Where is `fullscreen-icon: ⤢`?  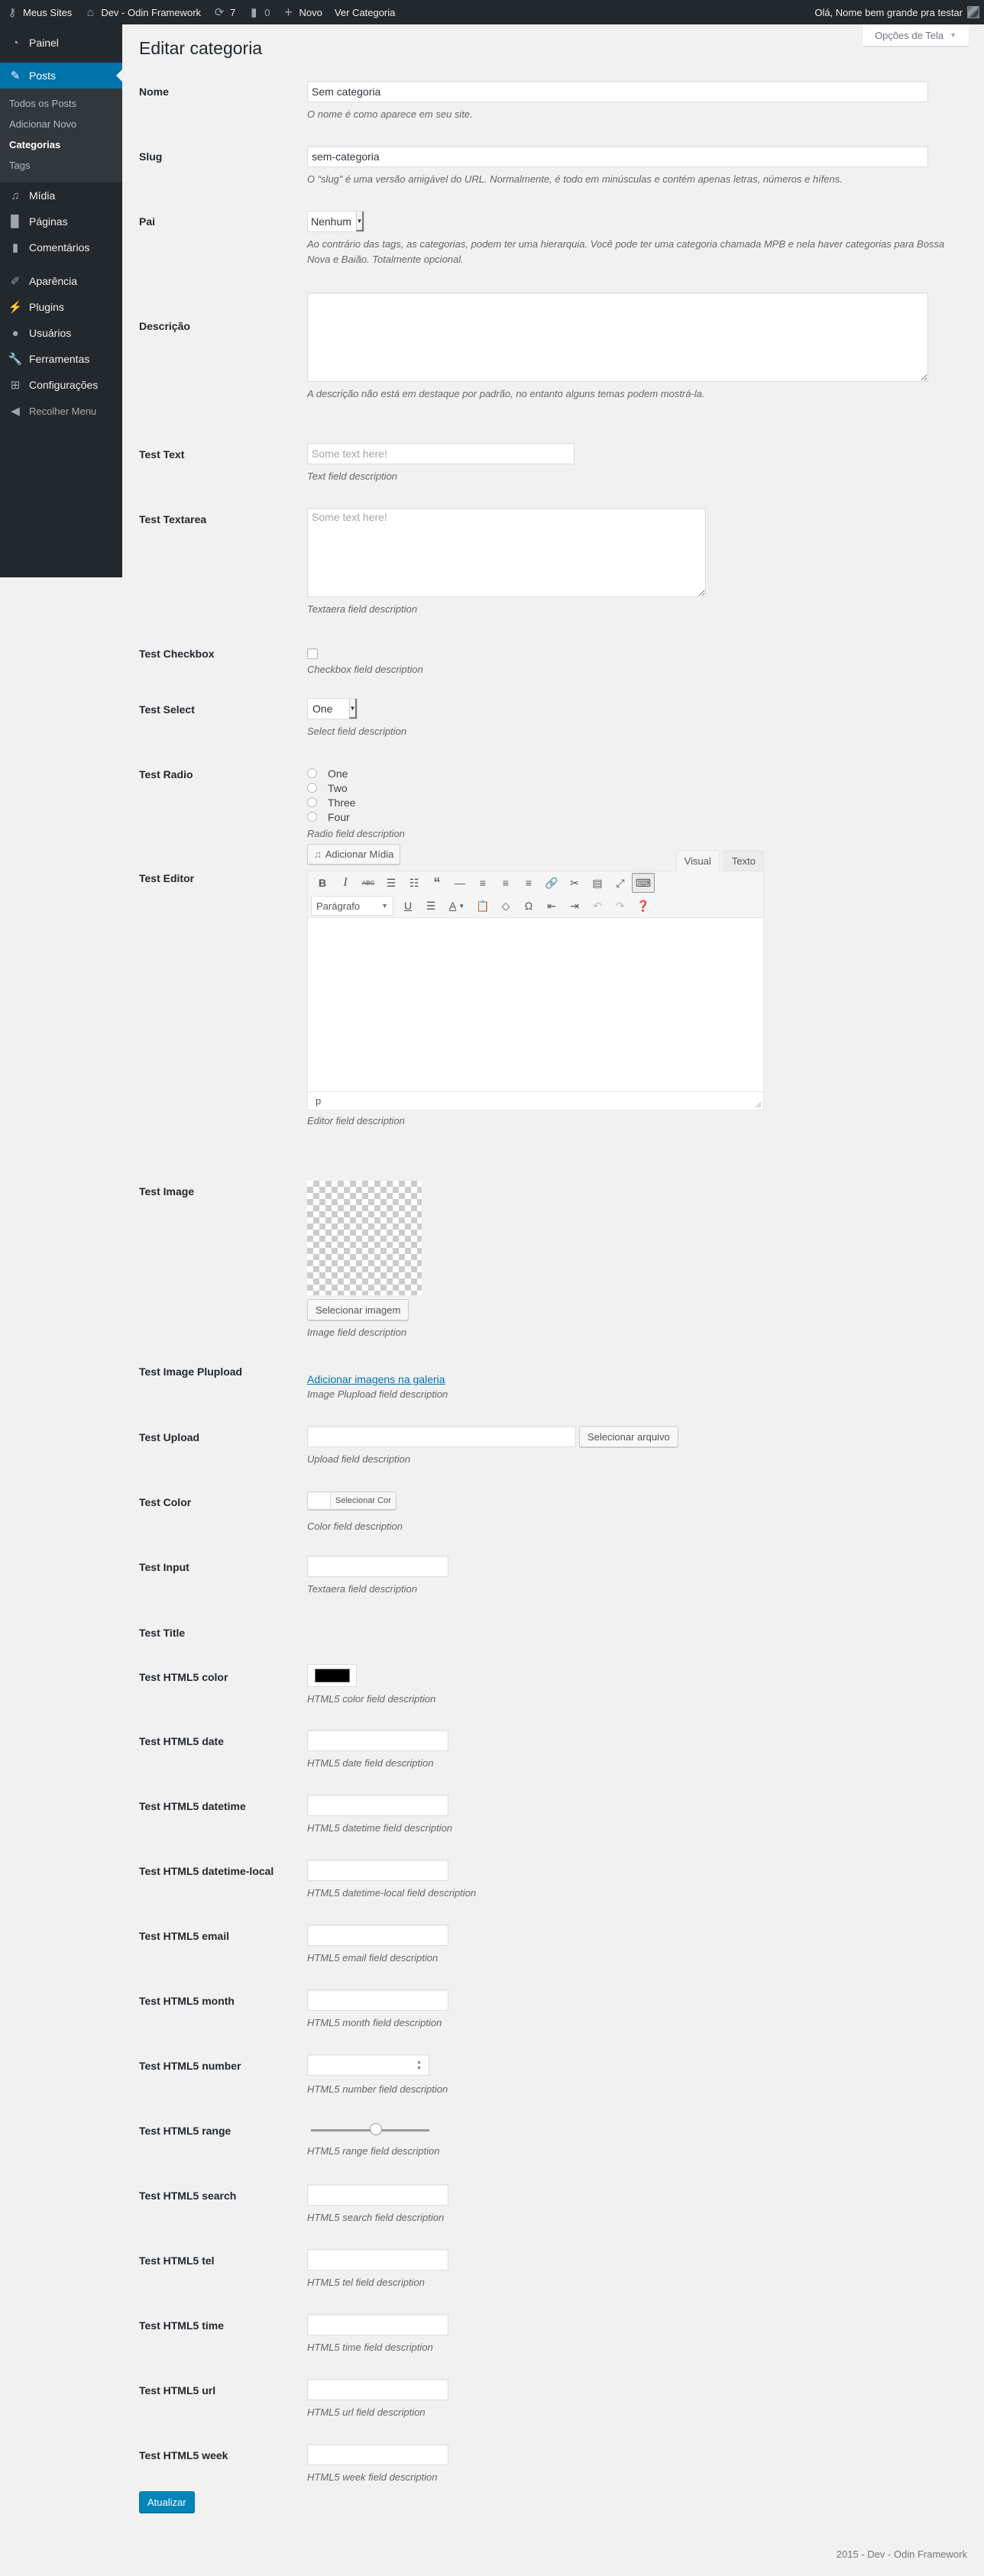
fullscreen-icon: ⤢ is located at coordinates (620, 883).